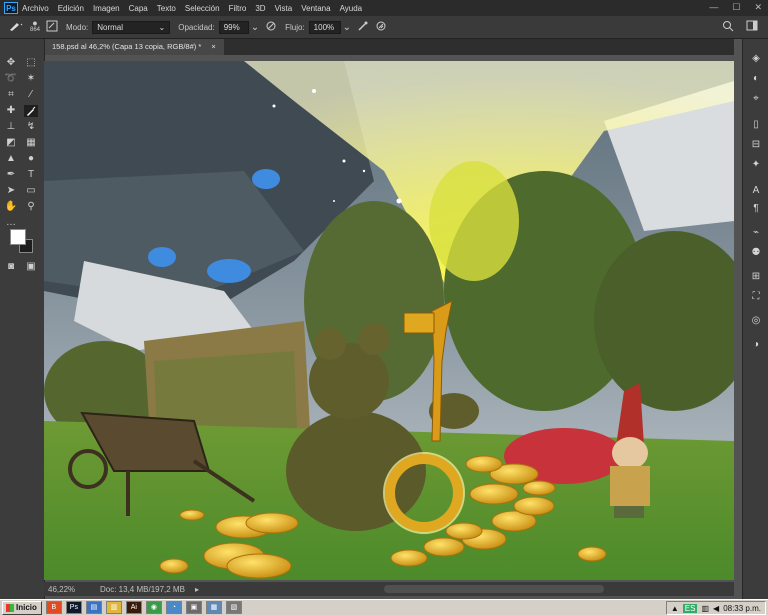  What do you see at coordinates (110, 27) in the screenshot?
I see `mode-value: Normal` at bounding box center [110, 27].